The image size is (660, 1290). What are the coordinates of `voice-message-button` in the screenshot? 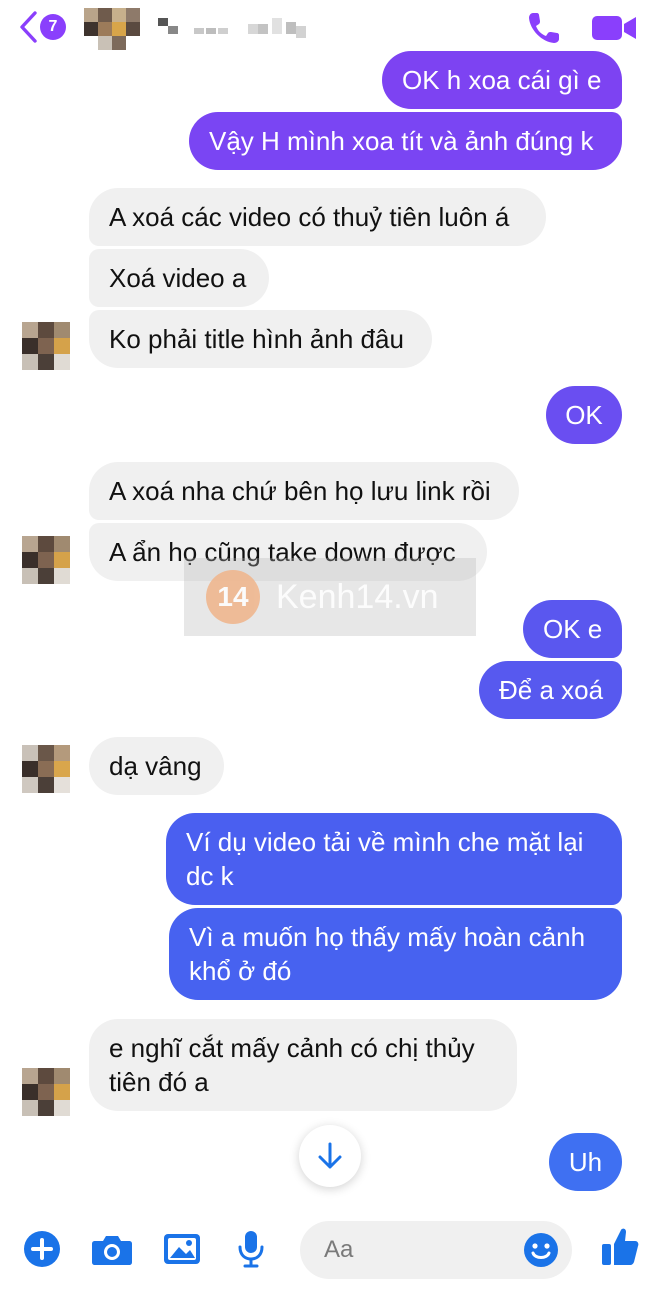 It's located at (251, 1249).